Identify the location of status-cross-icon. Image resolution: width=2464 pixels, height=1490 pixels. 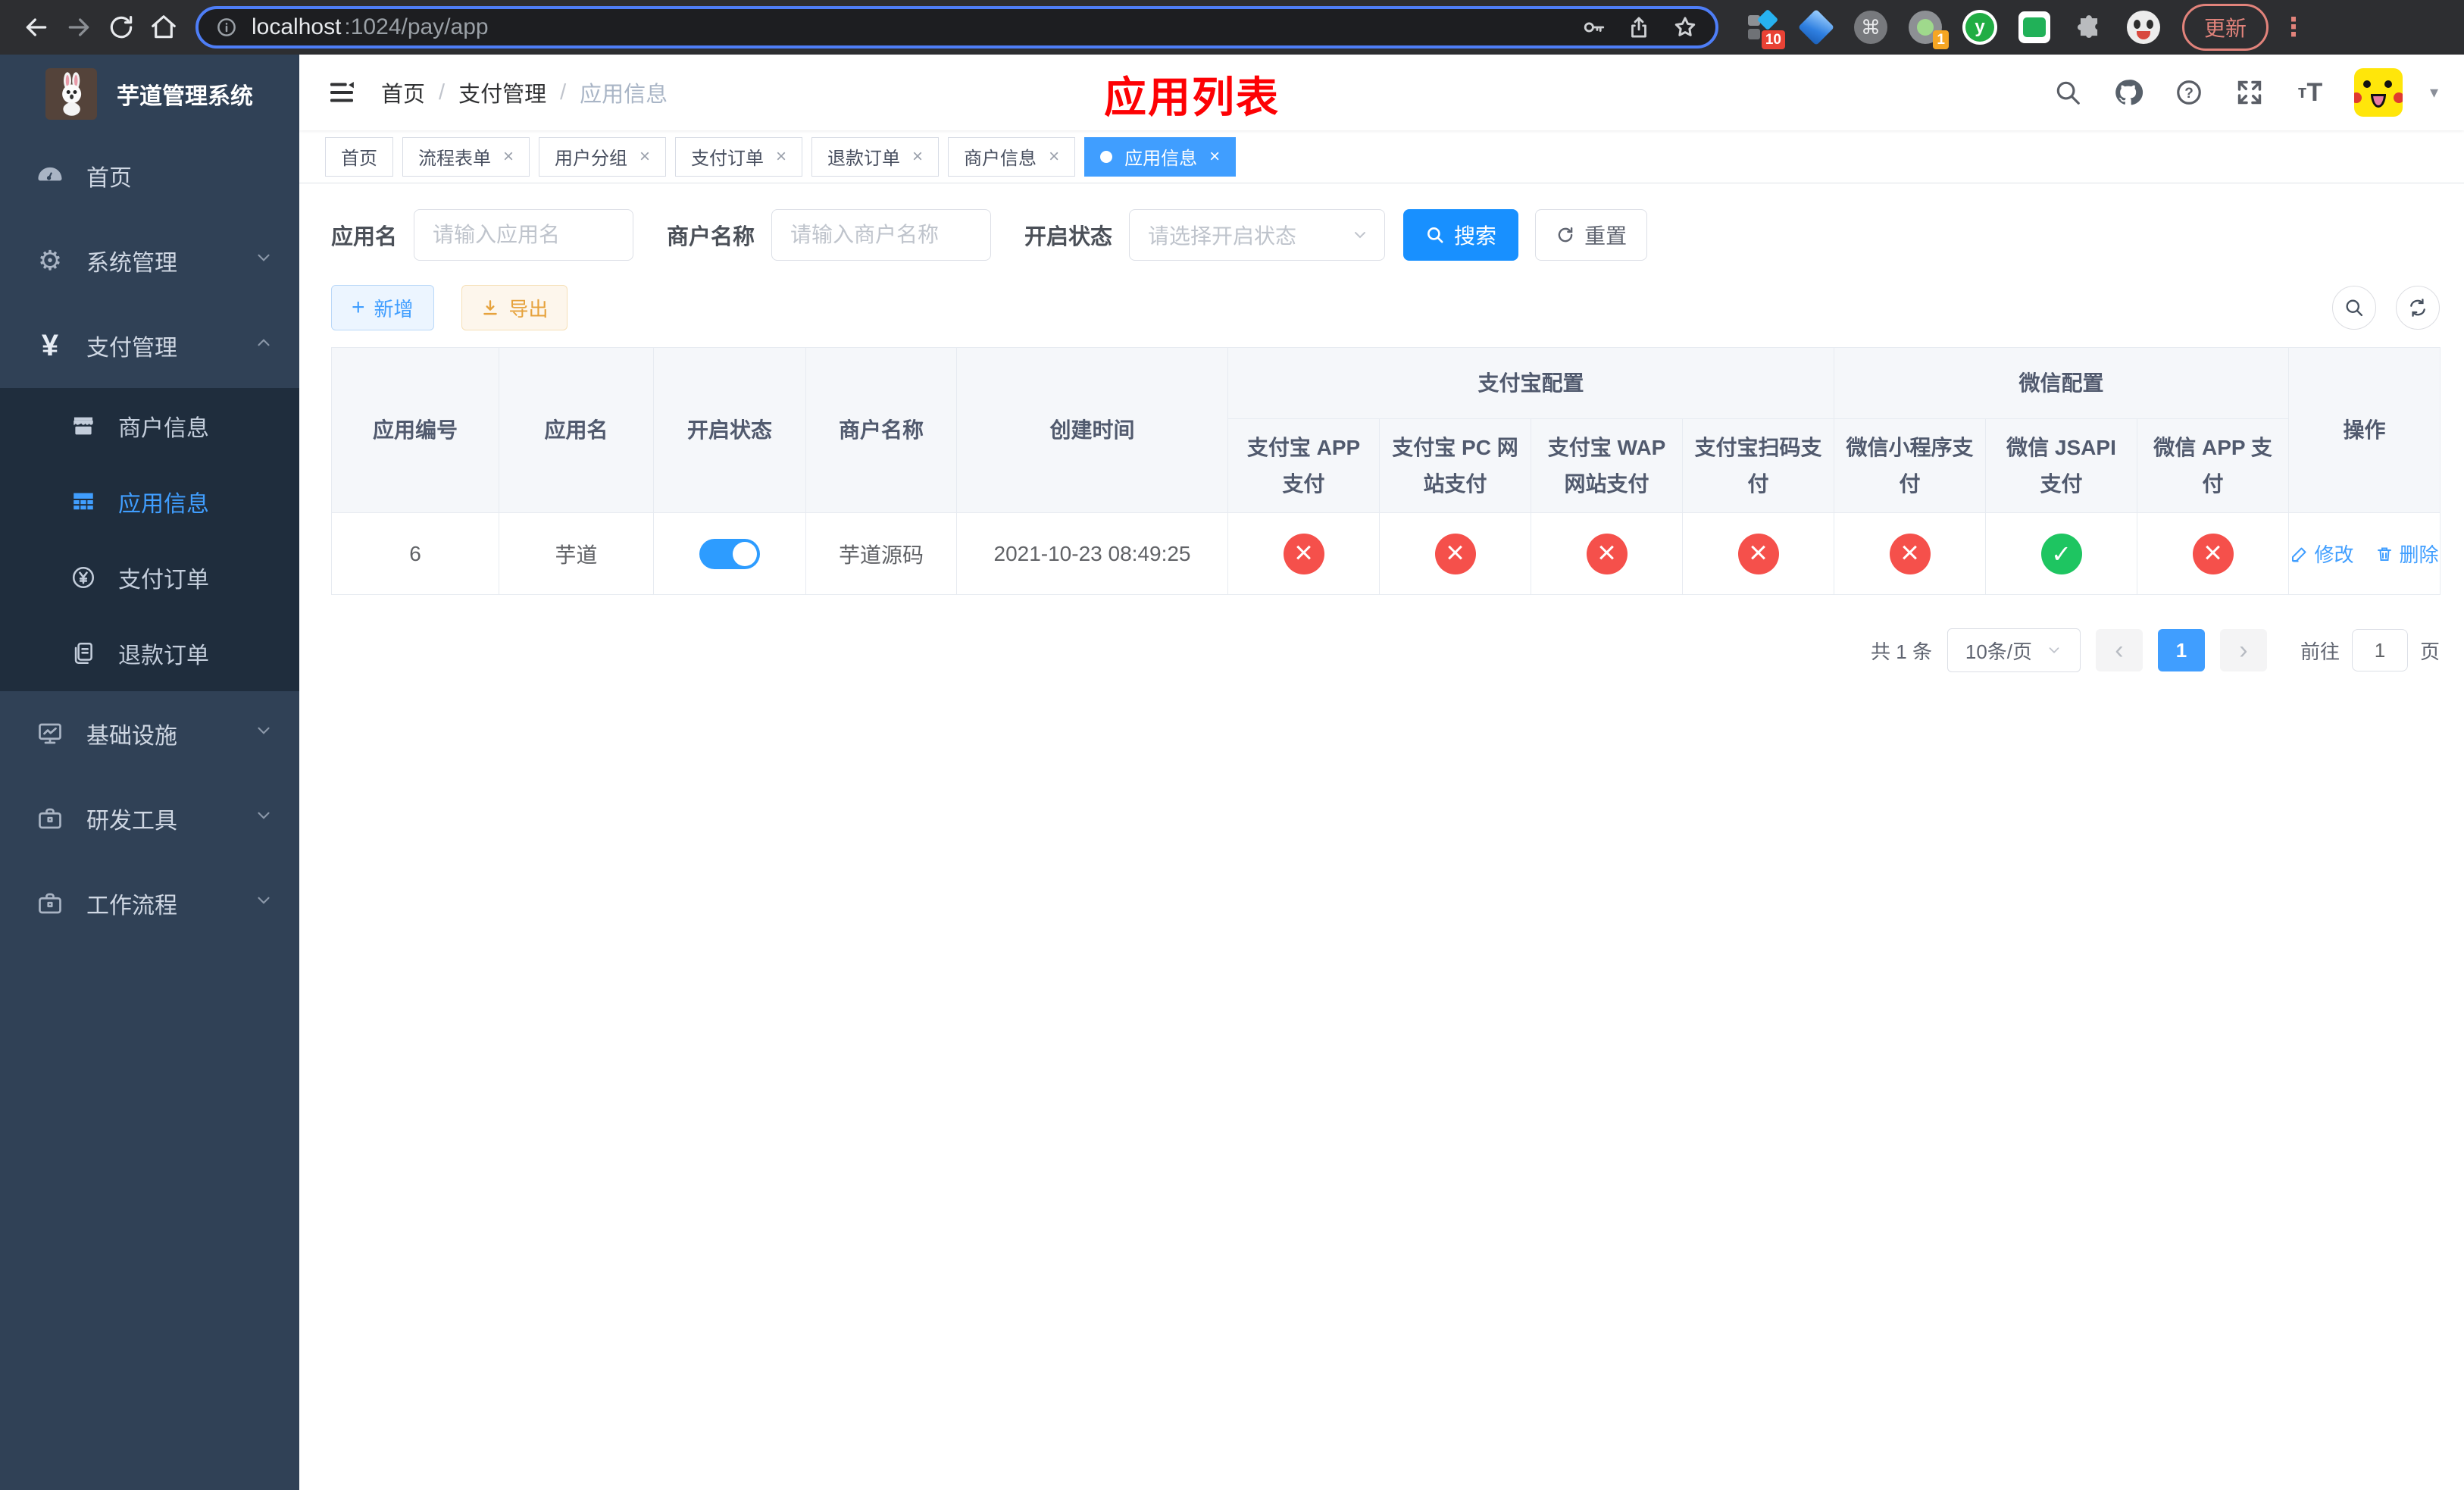
(1303, 554).